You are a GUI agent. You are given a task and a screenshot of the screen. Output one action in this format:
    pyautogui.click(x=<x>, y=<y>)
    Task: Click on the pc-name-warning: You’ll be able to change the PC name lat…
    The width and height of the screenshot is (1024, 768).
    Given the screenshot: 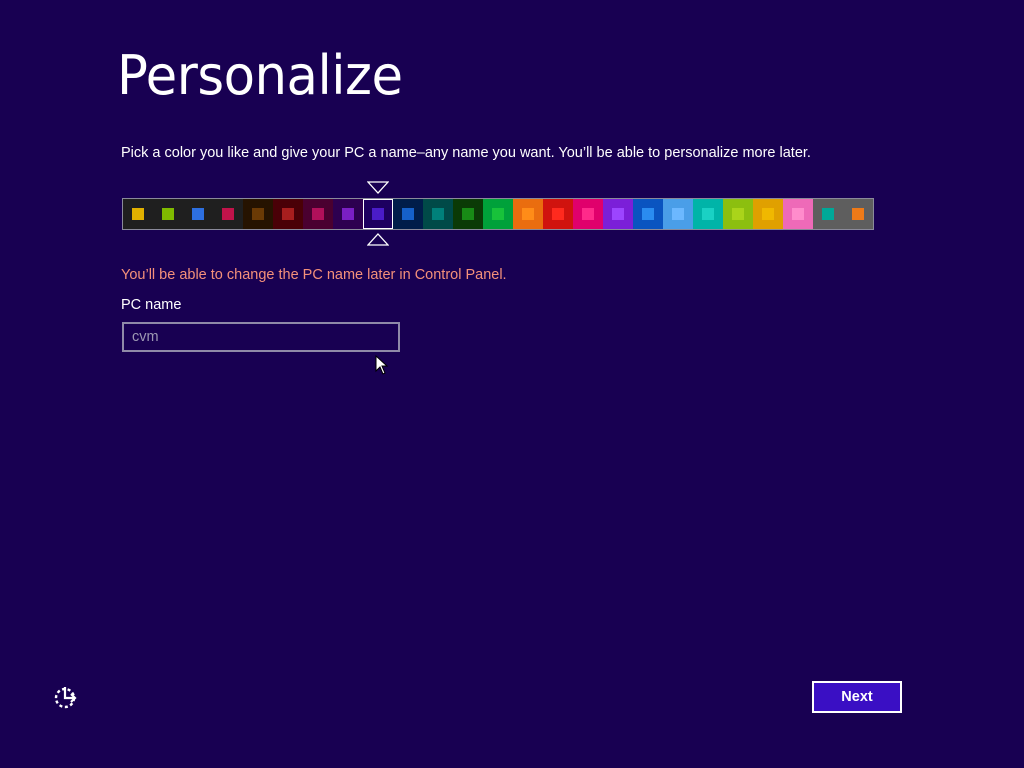 What is the action you would take?
    pyautogui.click(x=314, y=275)
    